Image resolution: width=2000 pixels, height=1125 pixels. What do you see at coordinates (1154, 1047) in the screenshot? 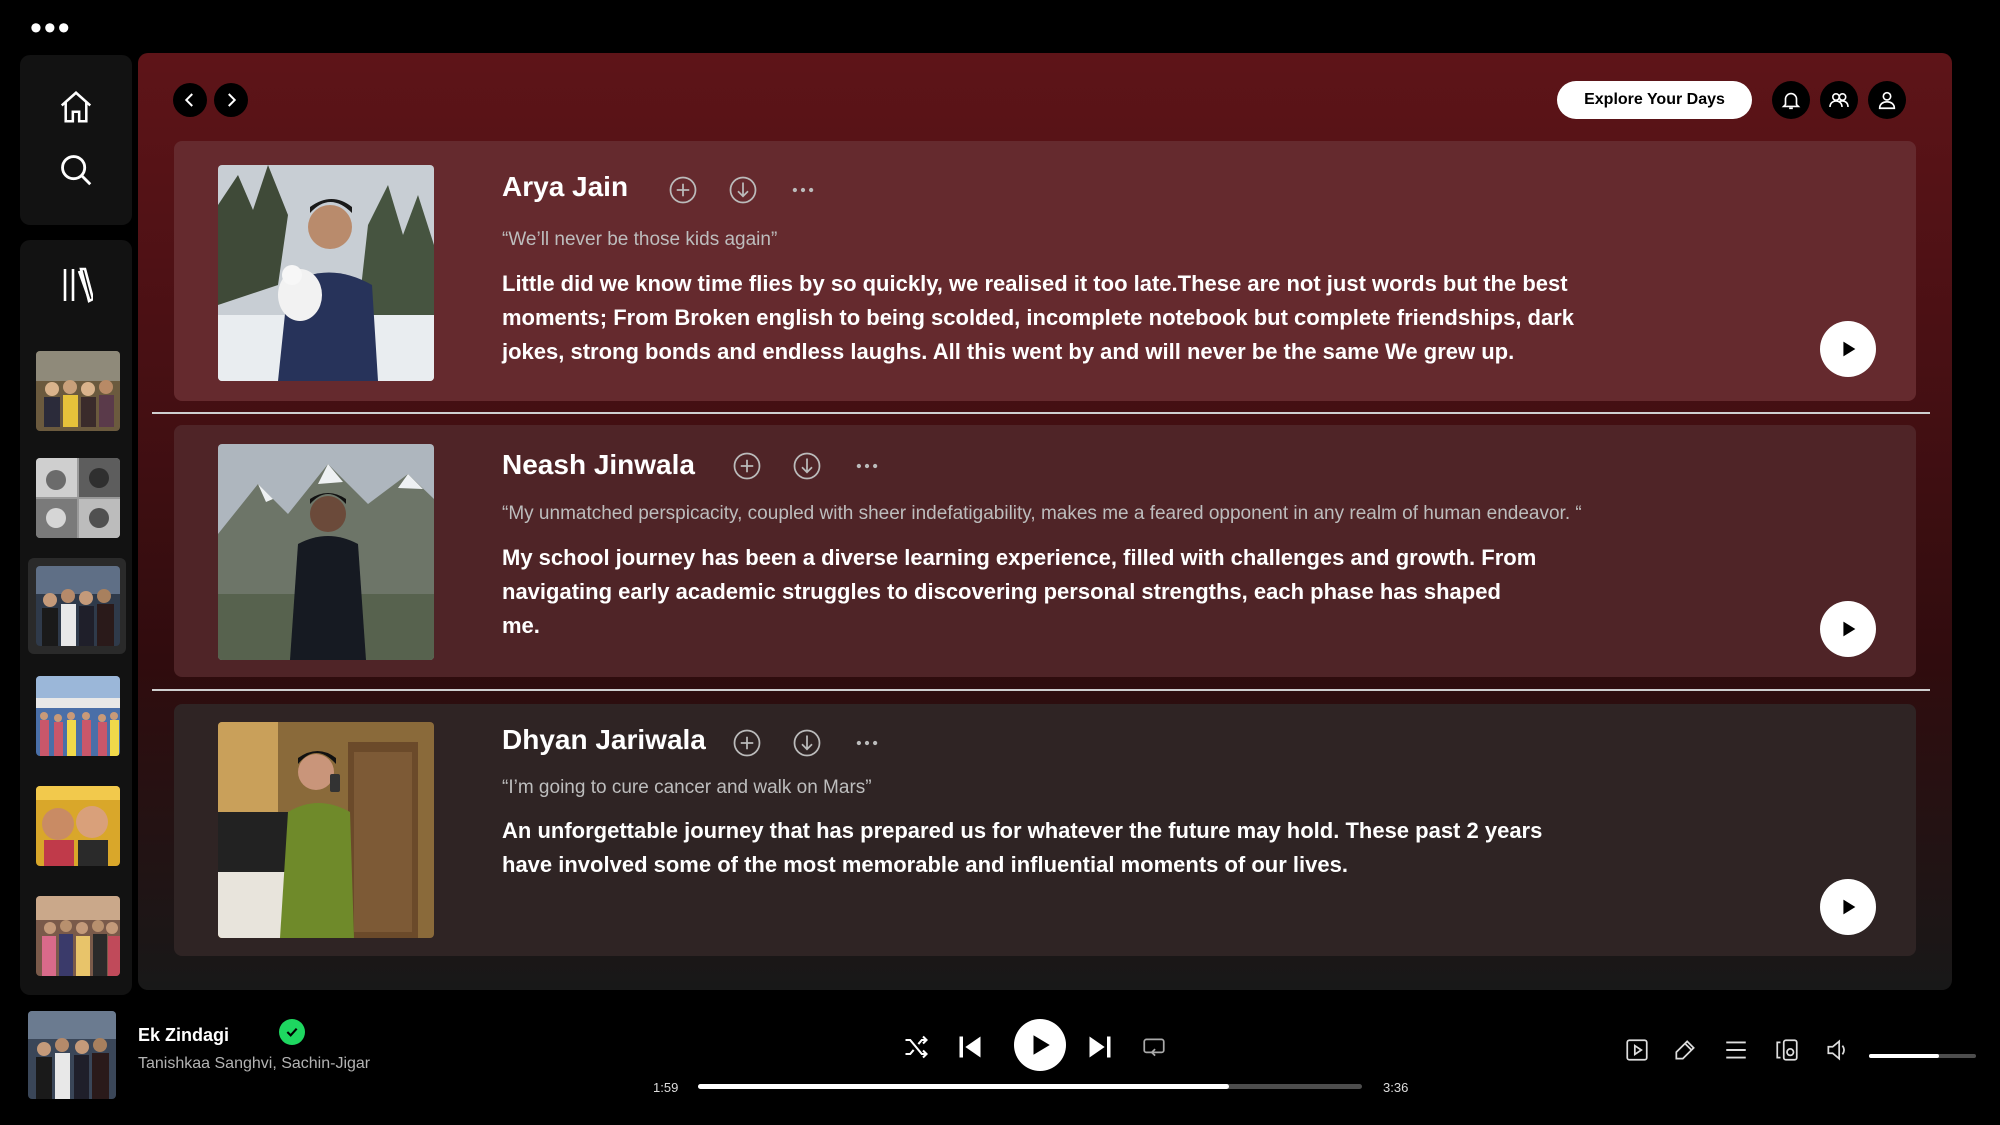
I see `repeat-icon` at bounding box center [1154, 1047].